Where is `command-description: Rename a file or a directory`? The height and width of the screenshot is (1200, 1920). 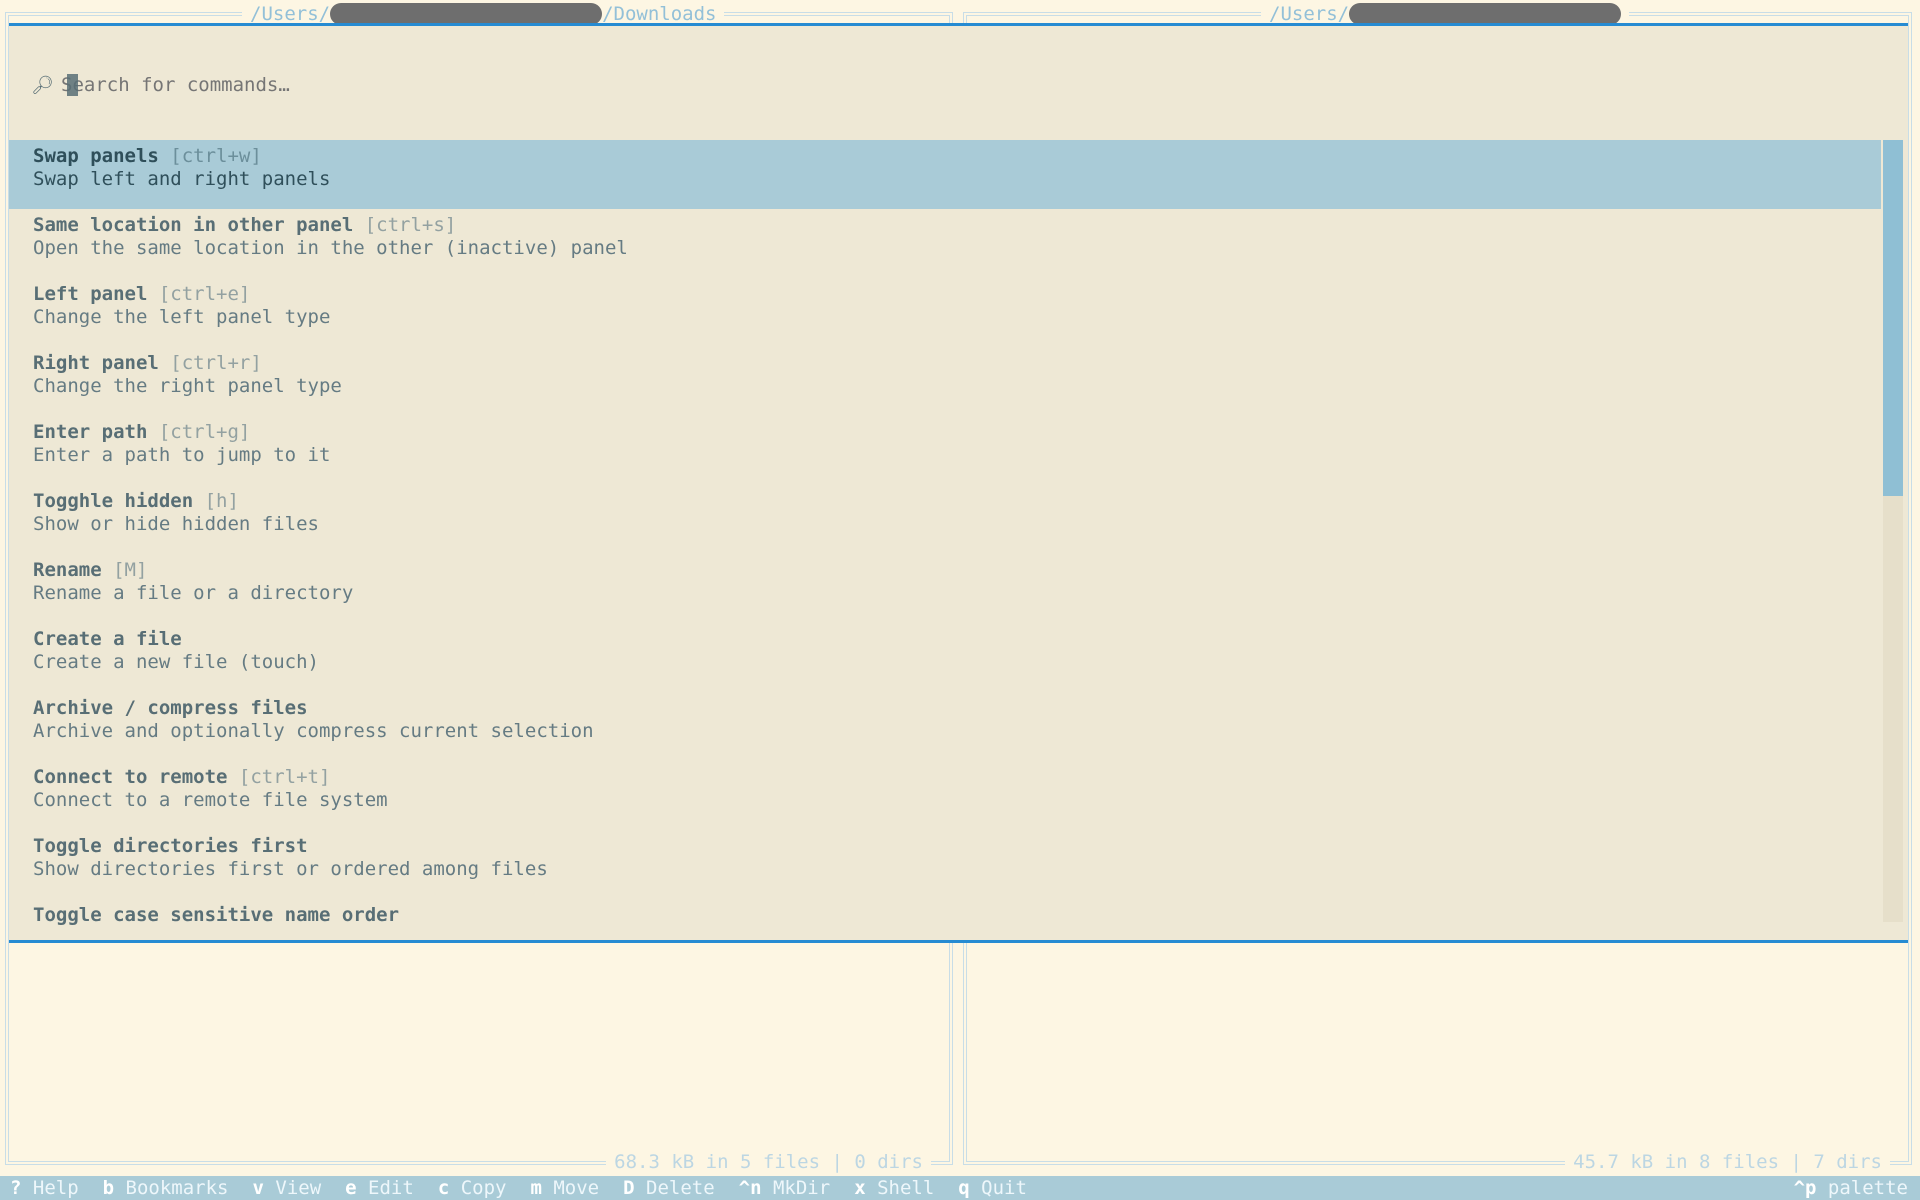 command-description: Rename a file or a directory is located at coordinates (193, 593).